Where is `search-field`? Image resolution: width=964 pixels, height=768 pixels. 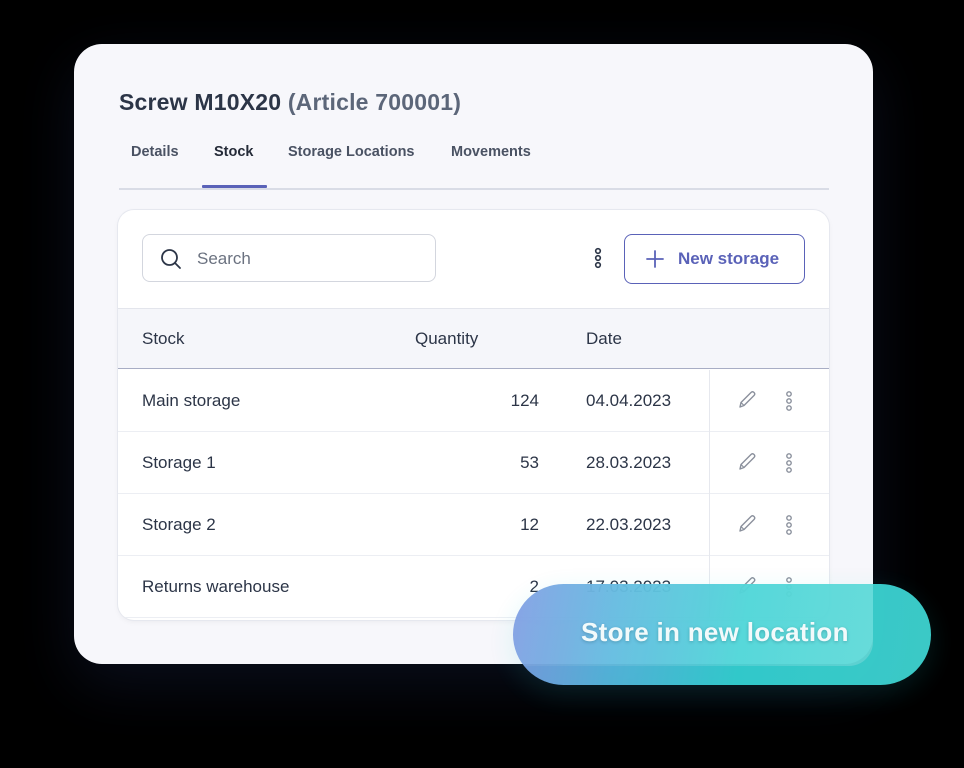 search-field is located at coordinates (289, 258).